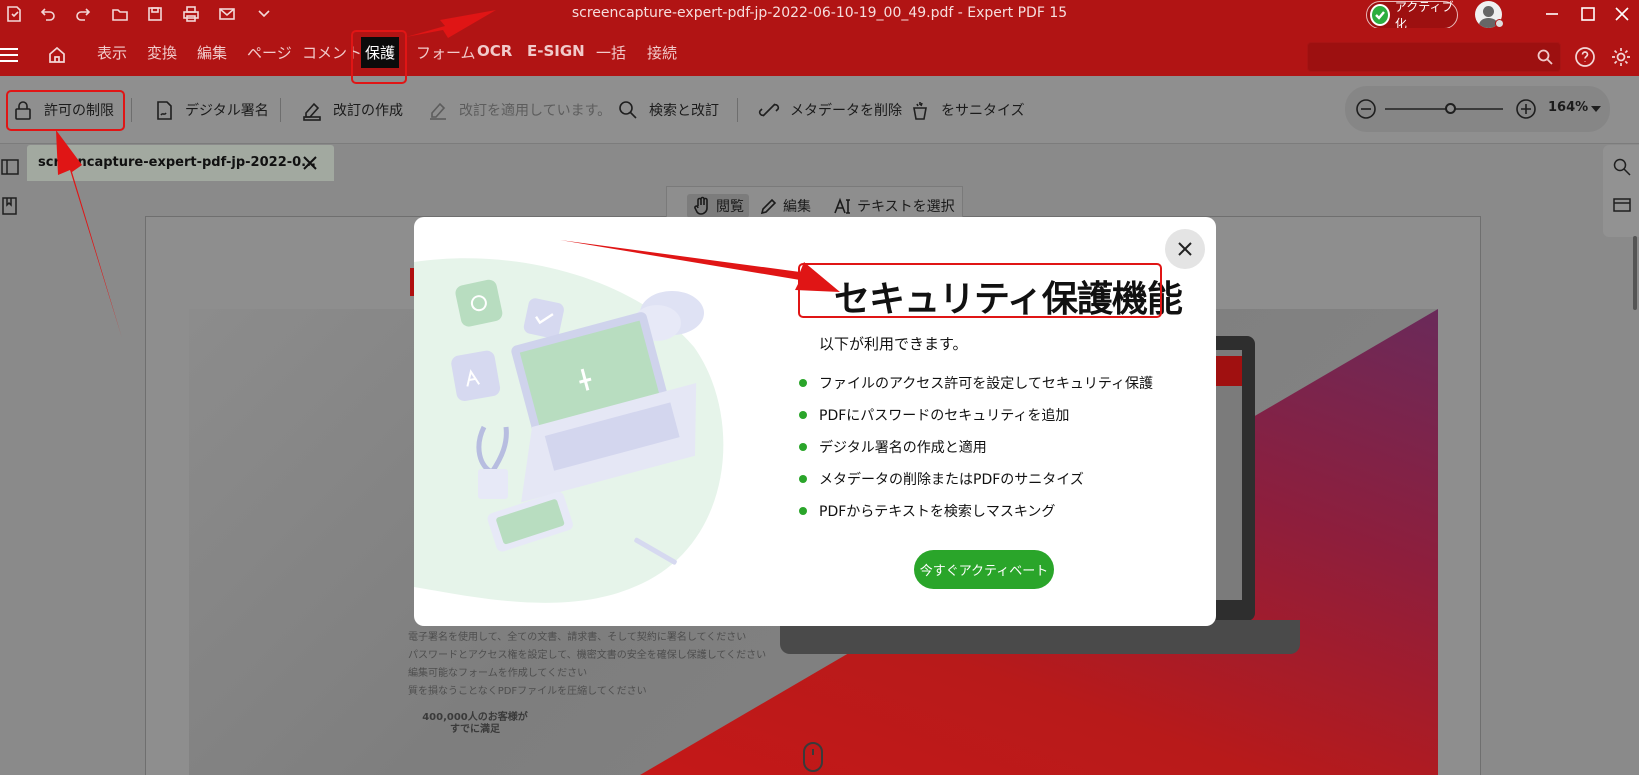  What do you see at coordinates (310, 163) in the screenshot?
I see `close-tab-icon` at bounding box center [310, 163].